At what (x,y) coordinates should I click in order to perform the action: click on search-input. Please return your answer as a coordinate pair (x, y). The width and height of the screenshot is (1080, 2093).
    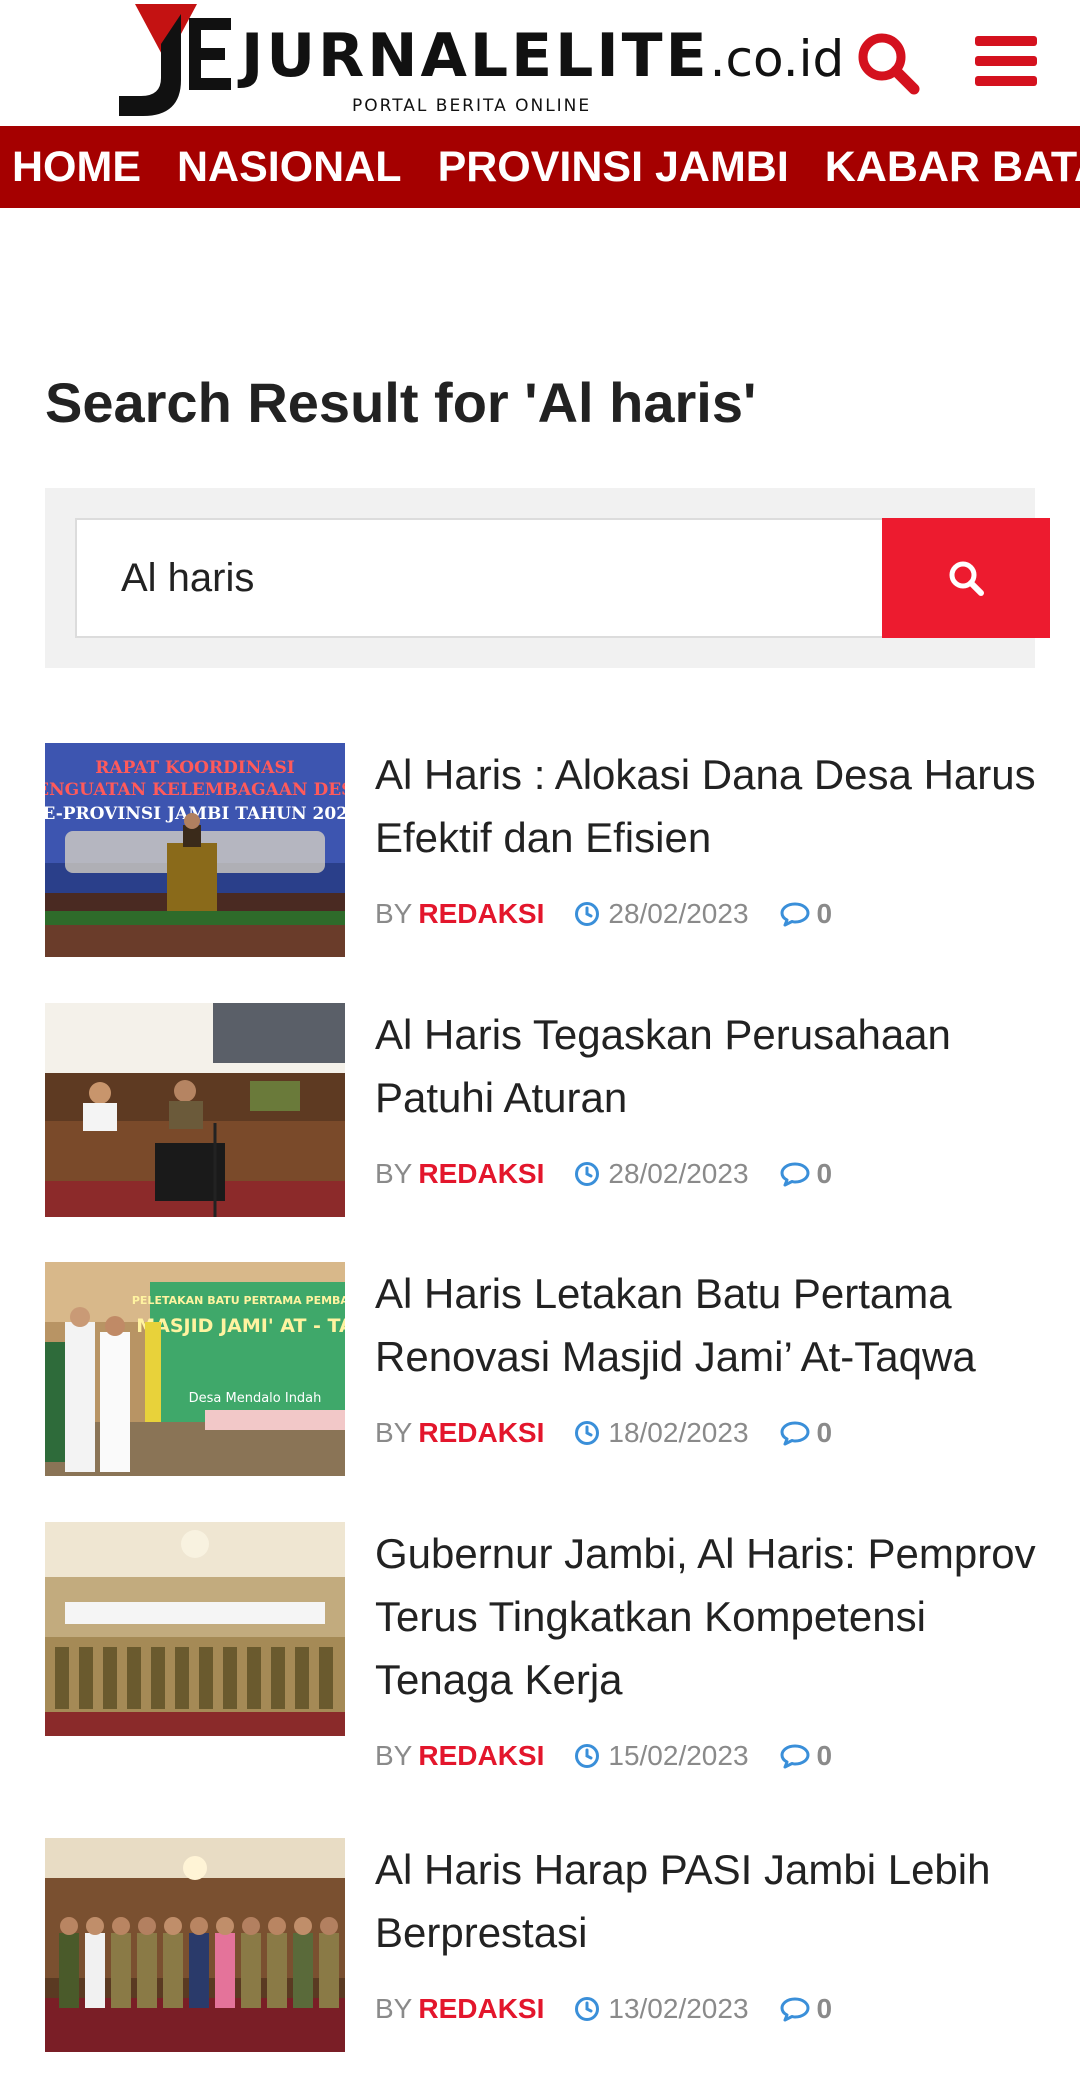
    Looking at the image, I should click on (479, 578).